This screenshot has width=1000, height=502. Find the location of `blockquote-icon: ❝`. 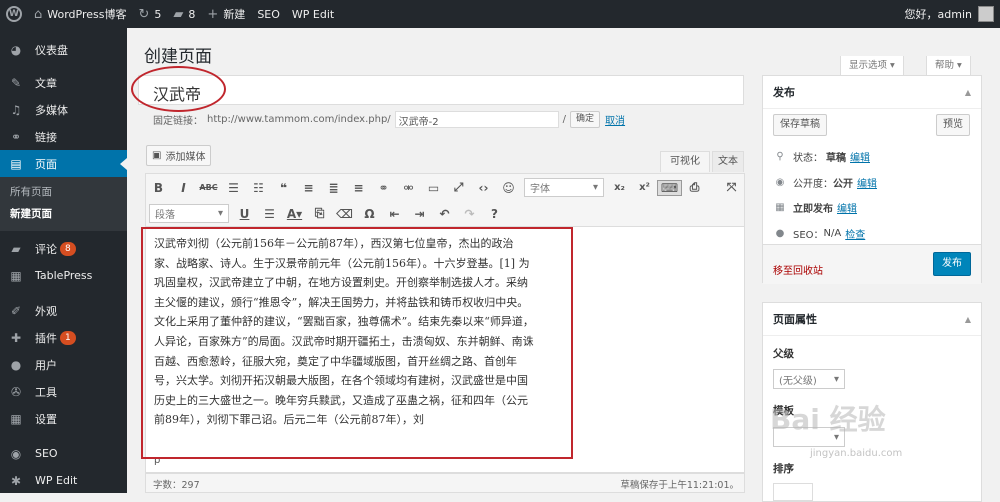

blockquote-icon: ❝ is located at coordinates (283, 188).